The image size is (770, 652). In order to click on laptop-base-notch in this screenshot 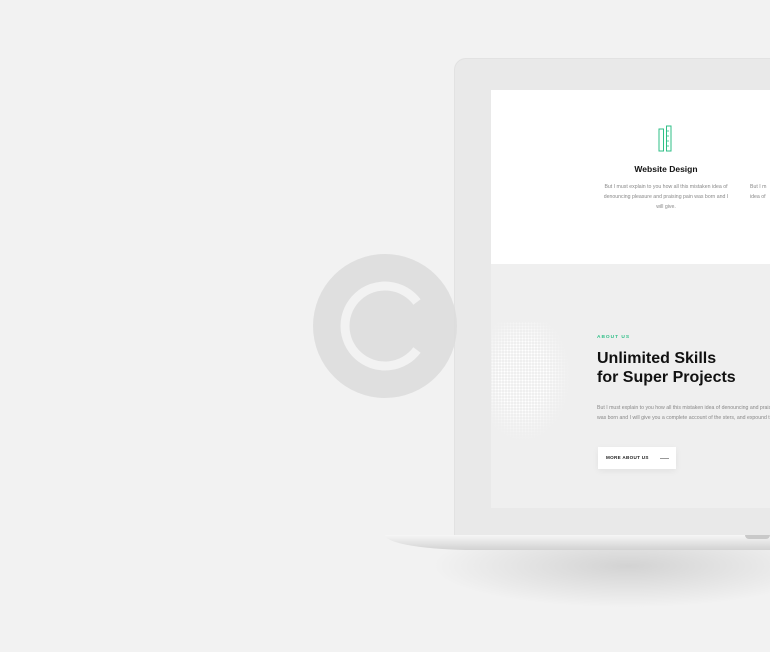, I will do `click(757, 537)`.